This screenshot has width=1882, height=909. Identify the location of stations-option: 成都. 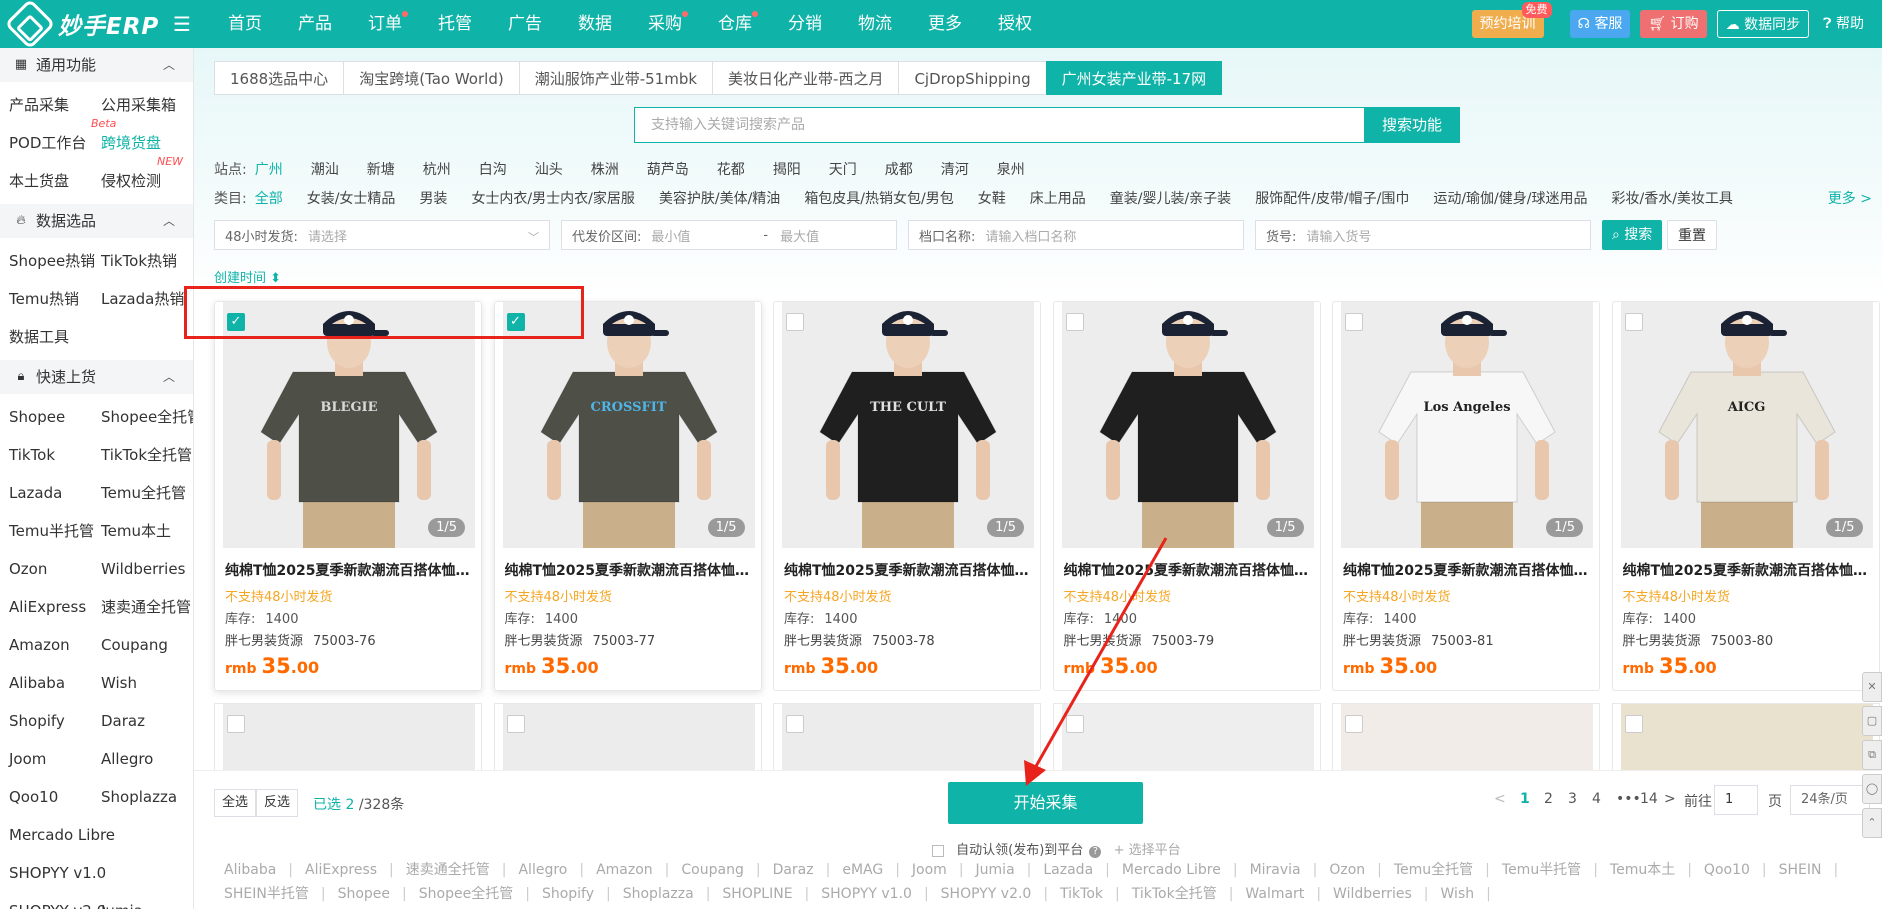
(899, 169).